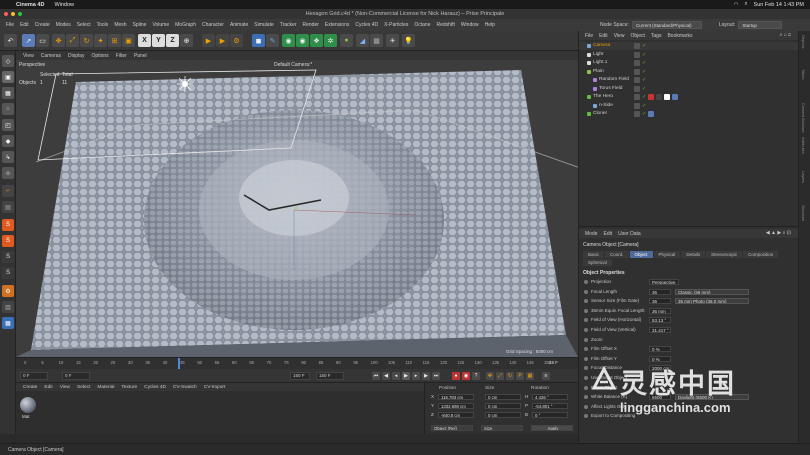 This screenshot has height=455, width=810. Describe the element at coordinates (490, 25) in the screenshot. I see `menu-help: Help` at that location.